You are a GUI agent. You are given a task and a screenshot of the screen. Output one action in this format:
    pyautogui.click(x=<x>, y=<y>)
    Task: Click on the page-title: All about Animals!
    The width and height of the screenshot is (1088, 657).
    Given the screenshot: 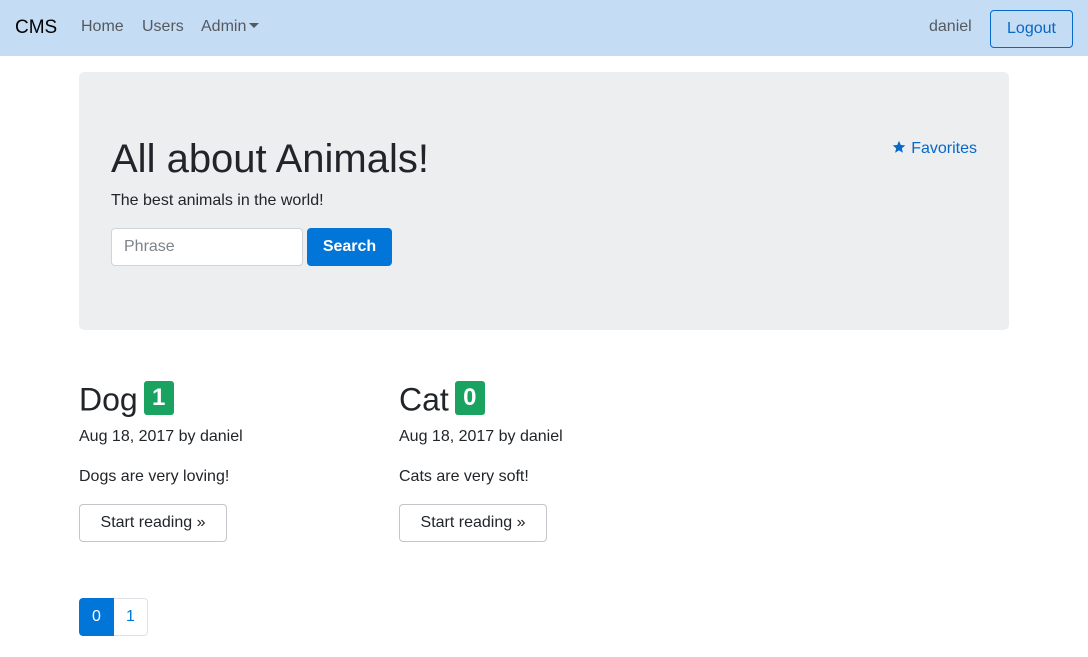 What is the action you would take?
    pyautogui.click(x=270, y=159)
    